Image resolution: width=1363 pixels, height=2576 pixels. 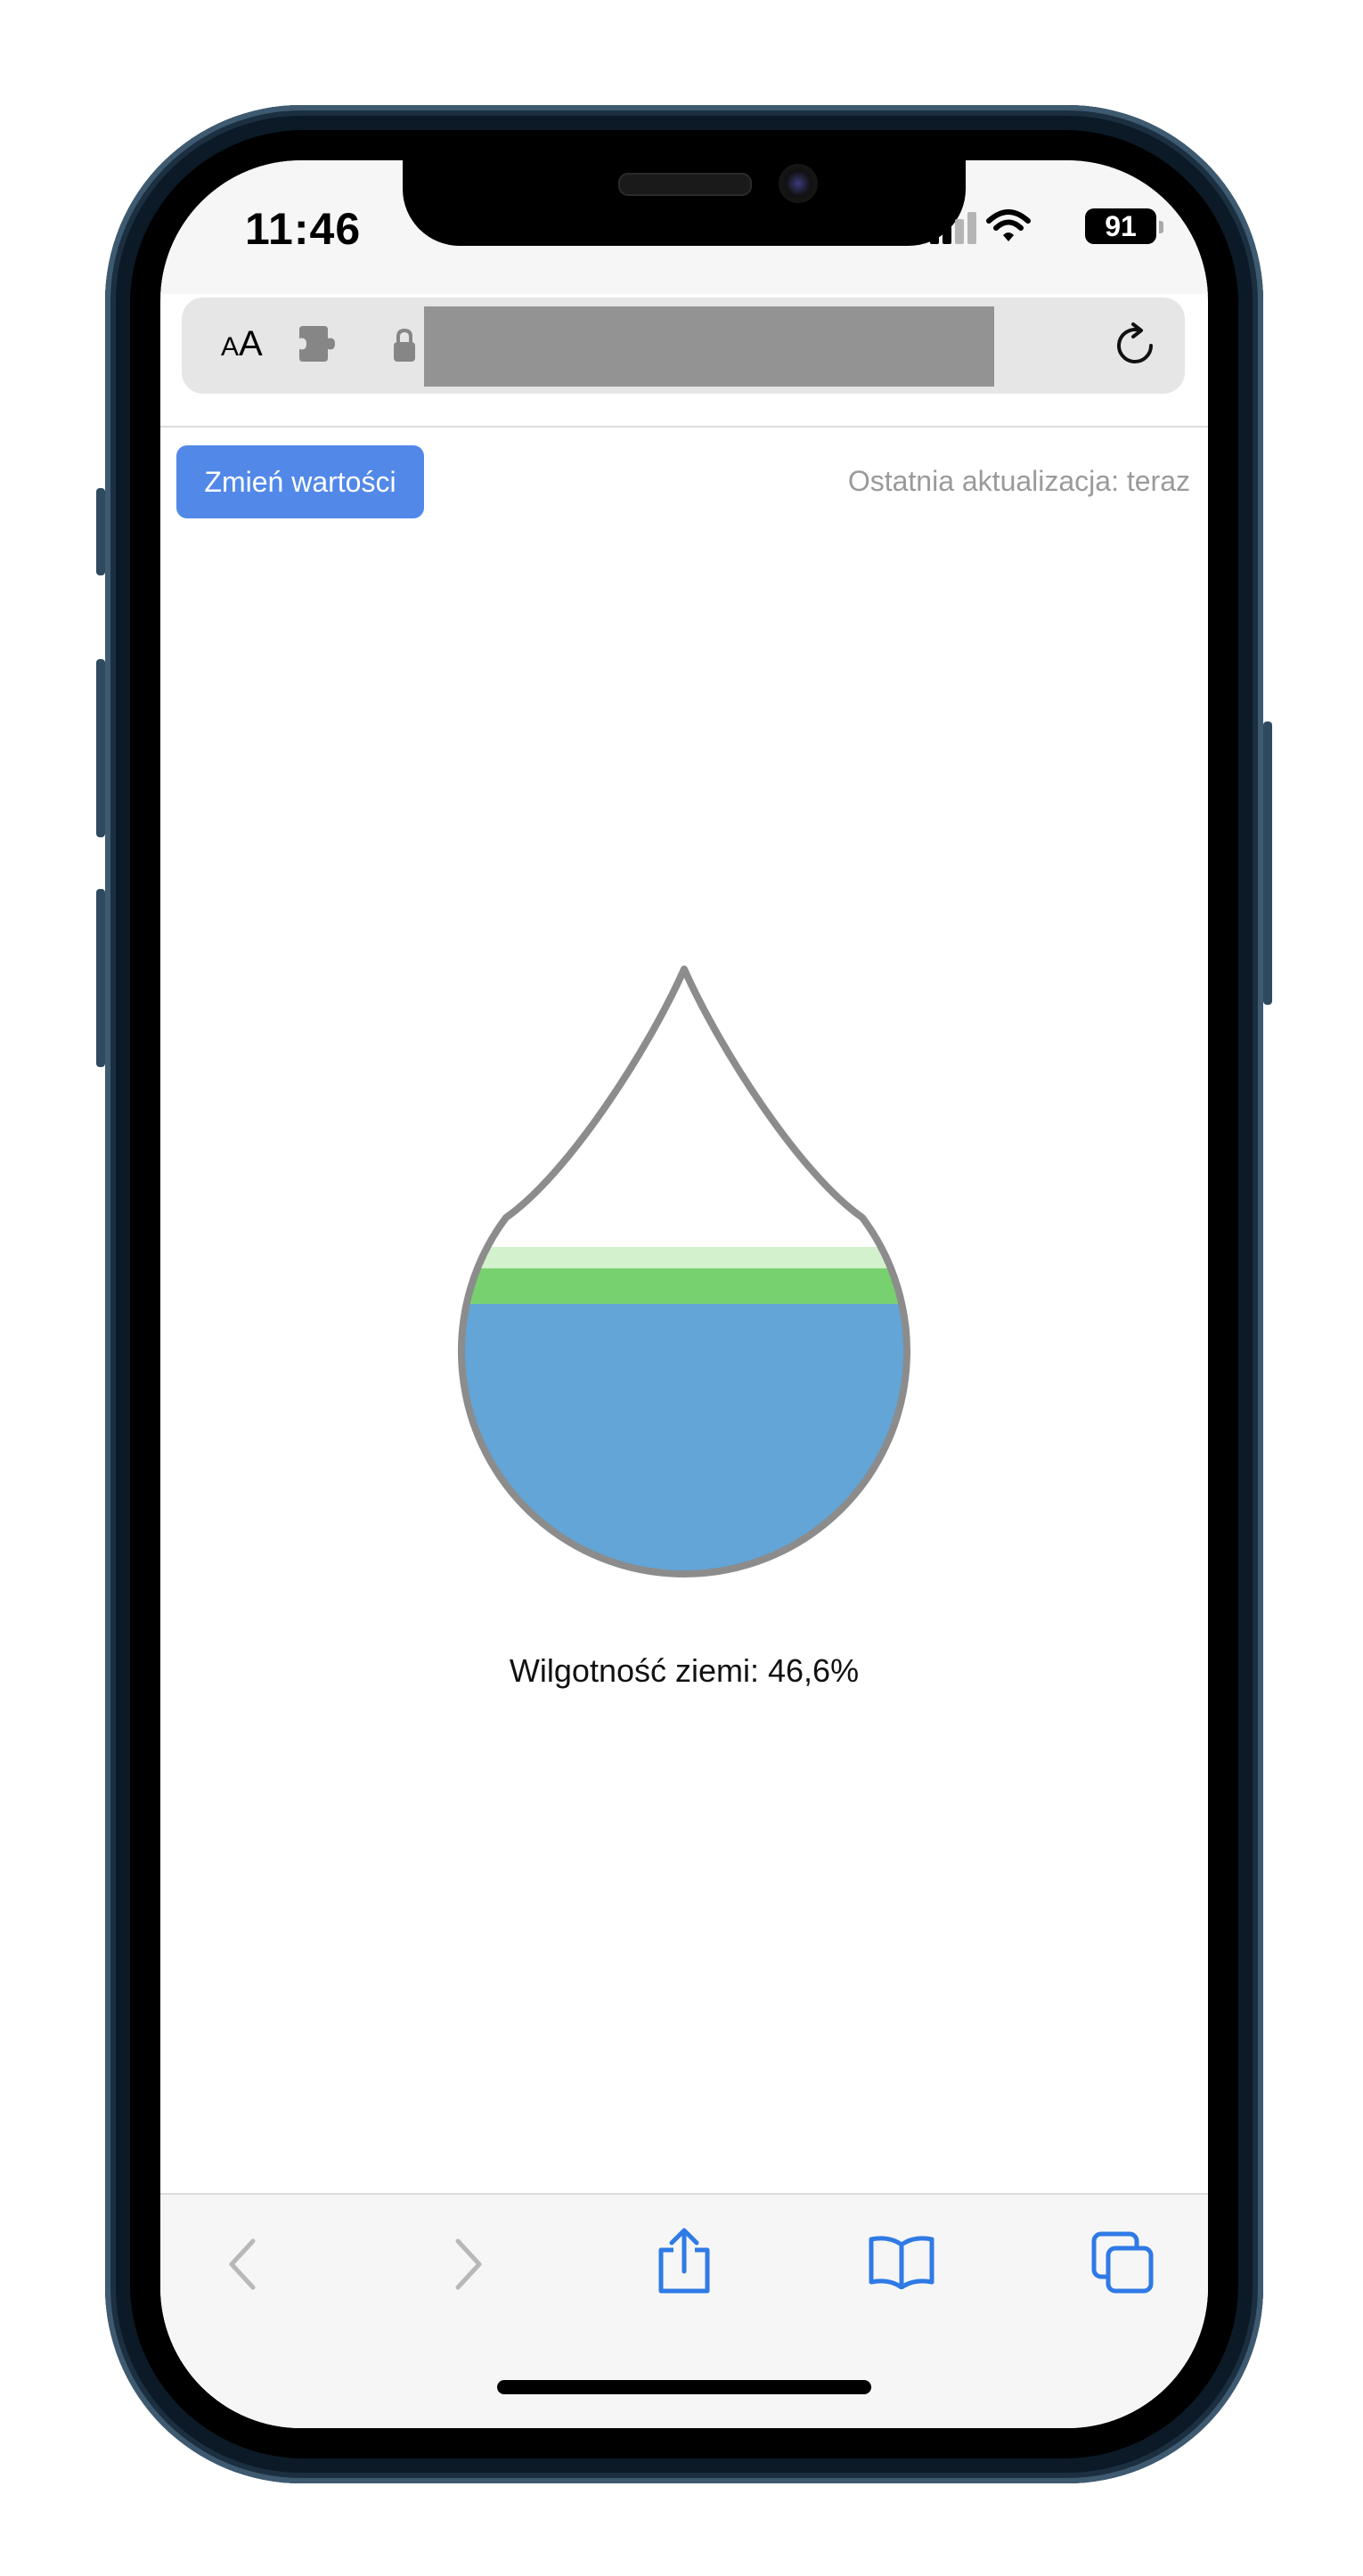 I want to click on volume-down-button, so click(x=101, y=978).